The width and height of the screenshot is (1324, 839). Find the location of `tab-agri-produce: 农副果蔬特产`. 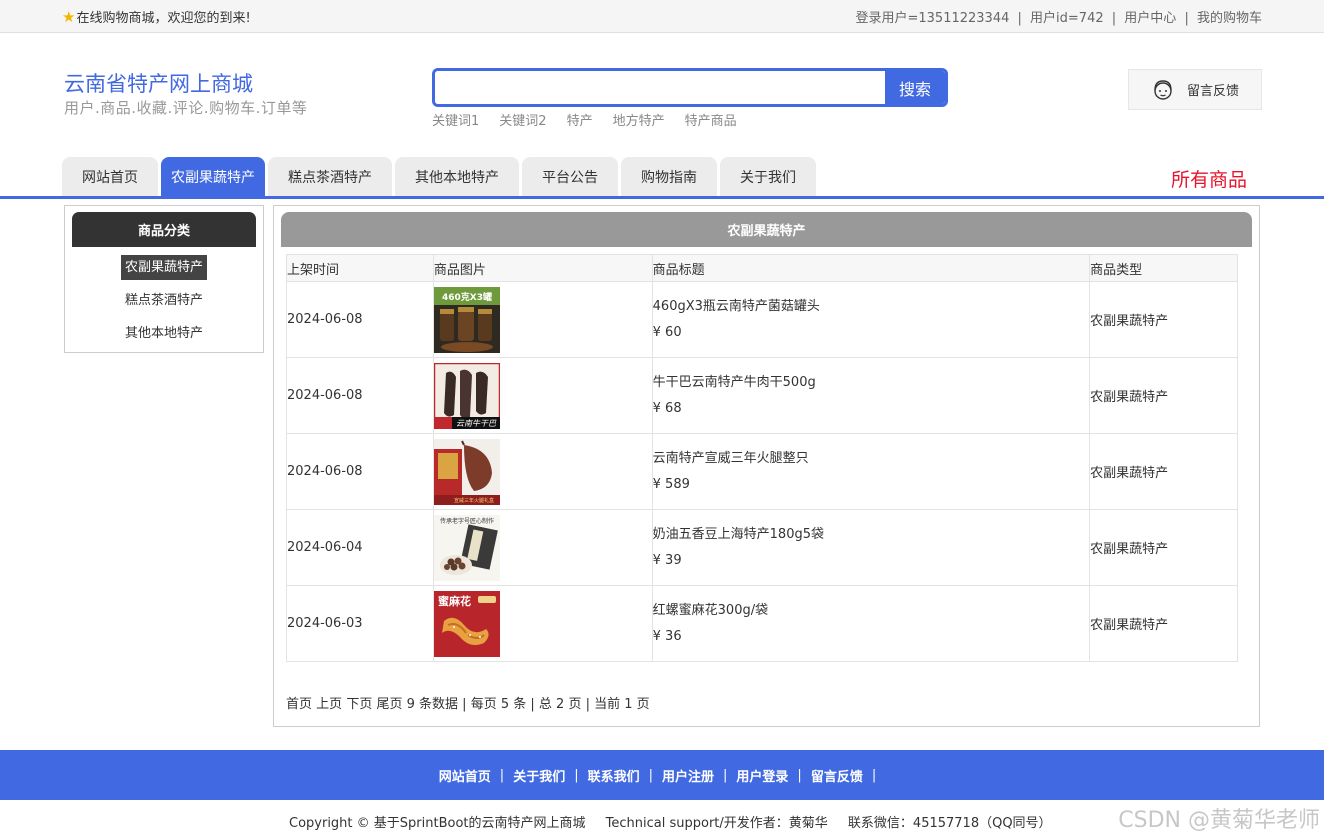

tab-agri-produce: 农副果蔬特产 is located at coordinates (213, 177).